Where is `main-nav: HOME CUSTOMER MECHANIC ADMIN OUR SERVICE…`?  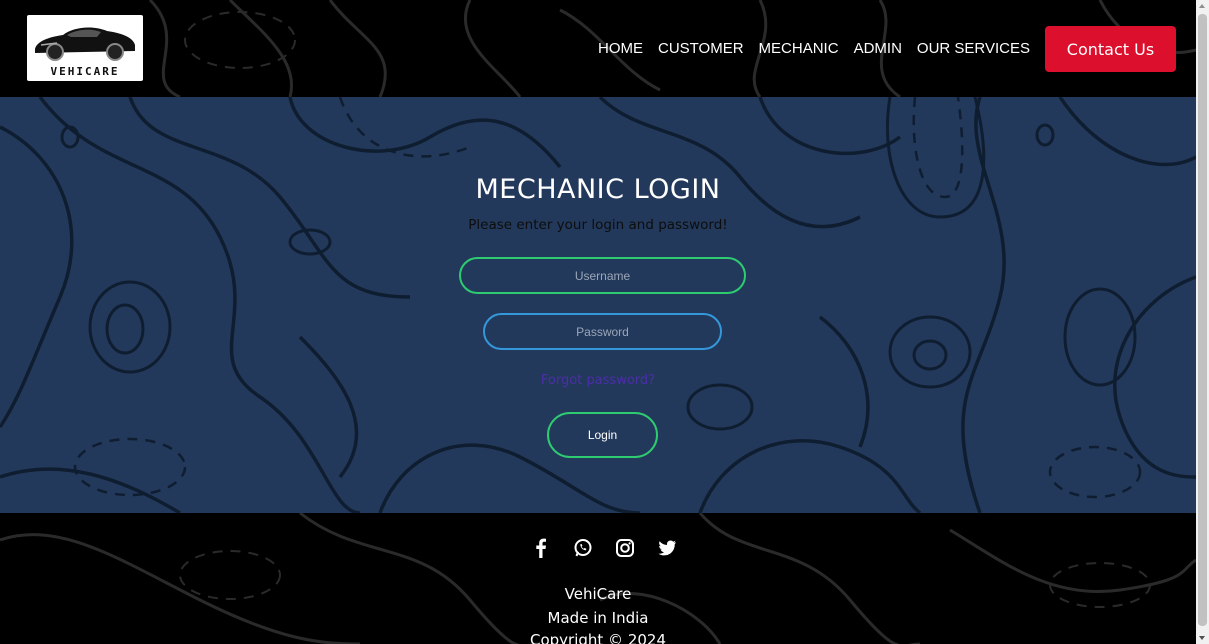
main-nav: HOME CUSTOMER MECHANIC ADMIN OUR SERVICE… is located at coordinates (814, 48).